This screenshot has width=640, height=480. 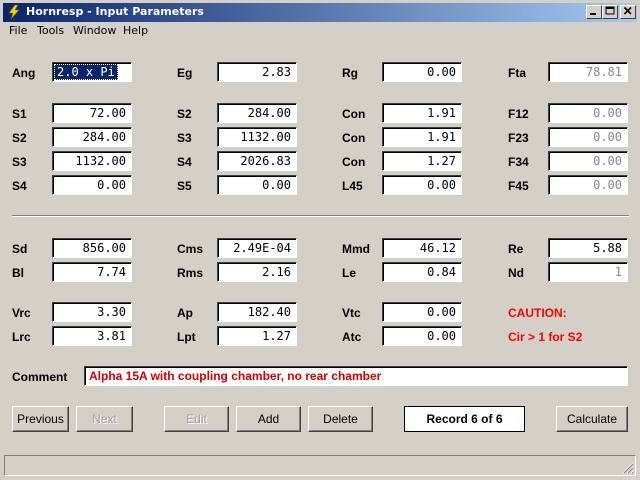 What do you see at coordinates (18, 273) in the screenshot?
I see `bl-label: Bl` at bounding box center [18, 273].